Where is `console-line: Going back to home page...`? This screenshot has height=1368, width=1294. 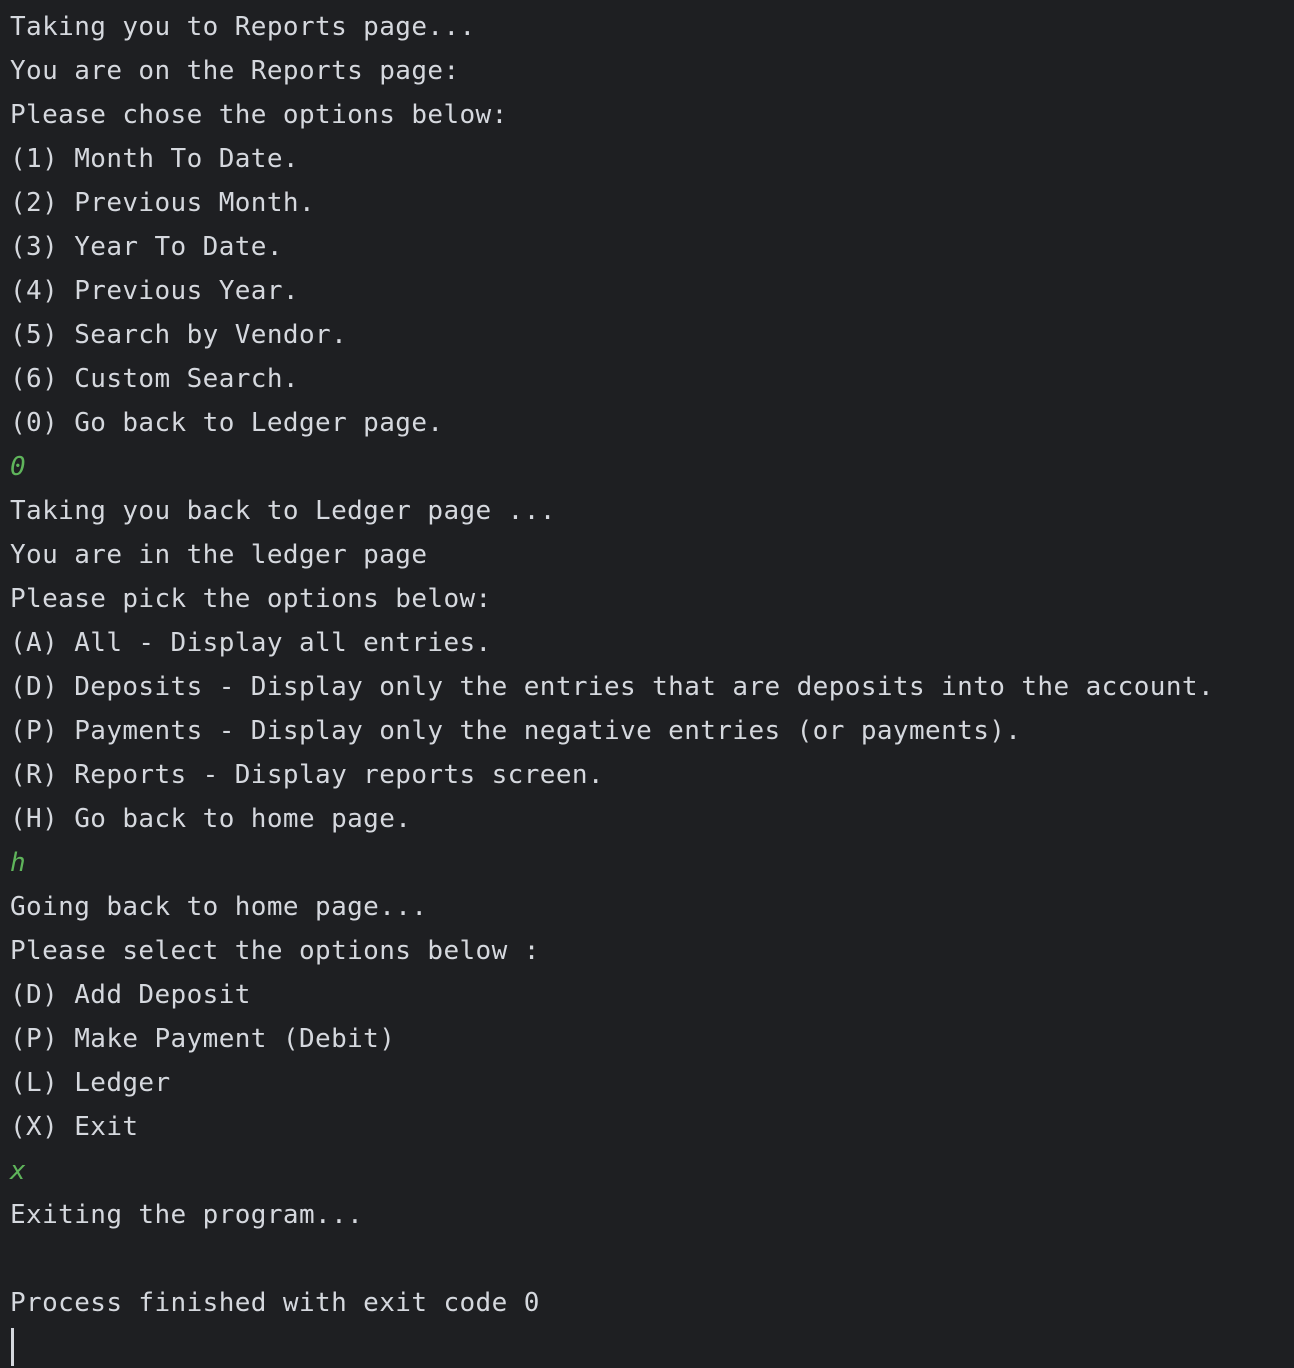
console-line: Going back to home page... is located at coordinates (219, 907).